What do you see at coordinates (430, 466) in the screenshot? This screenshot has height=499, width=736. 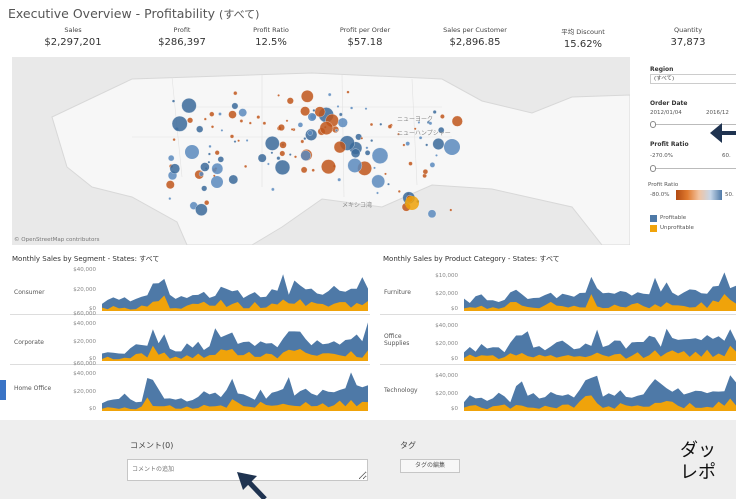 I see `edit-tags-button: タグの編集` at bounding box center [430, 466].